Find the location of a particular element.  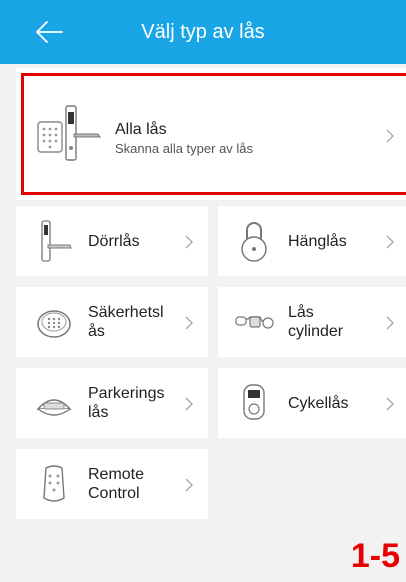

all-locks-title: Alla lås is located at coordinates (141, 129).